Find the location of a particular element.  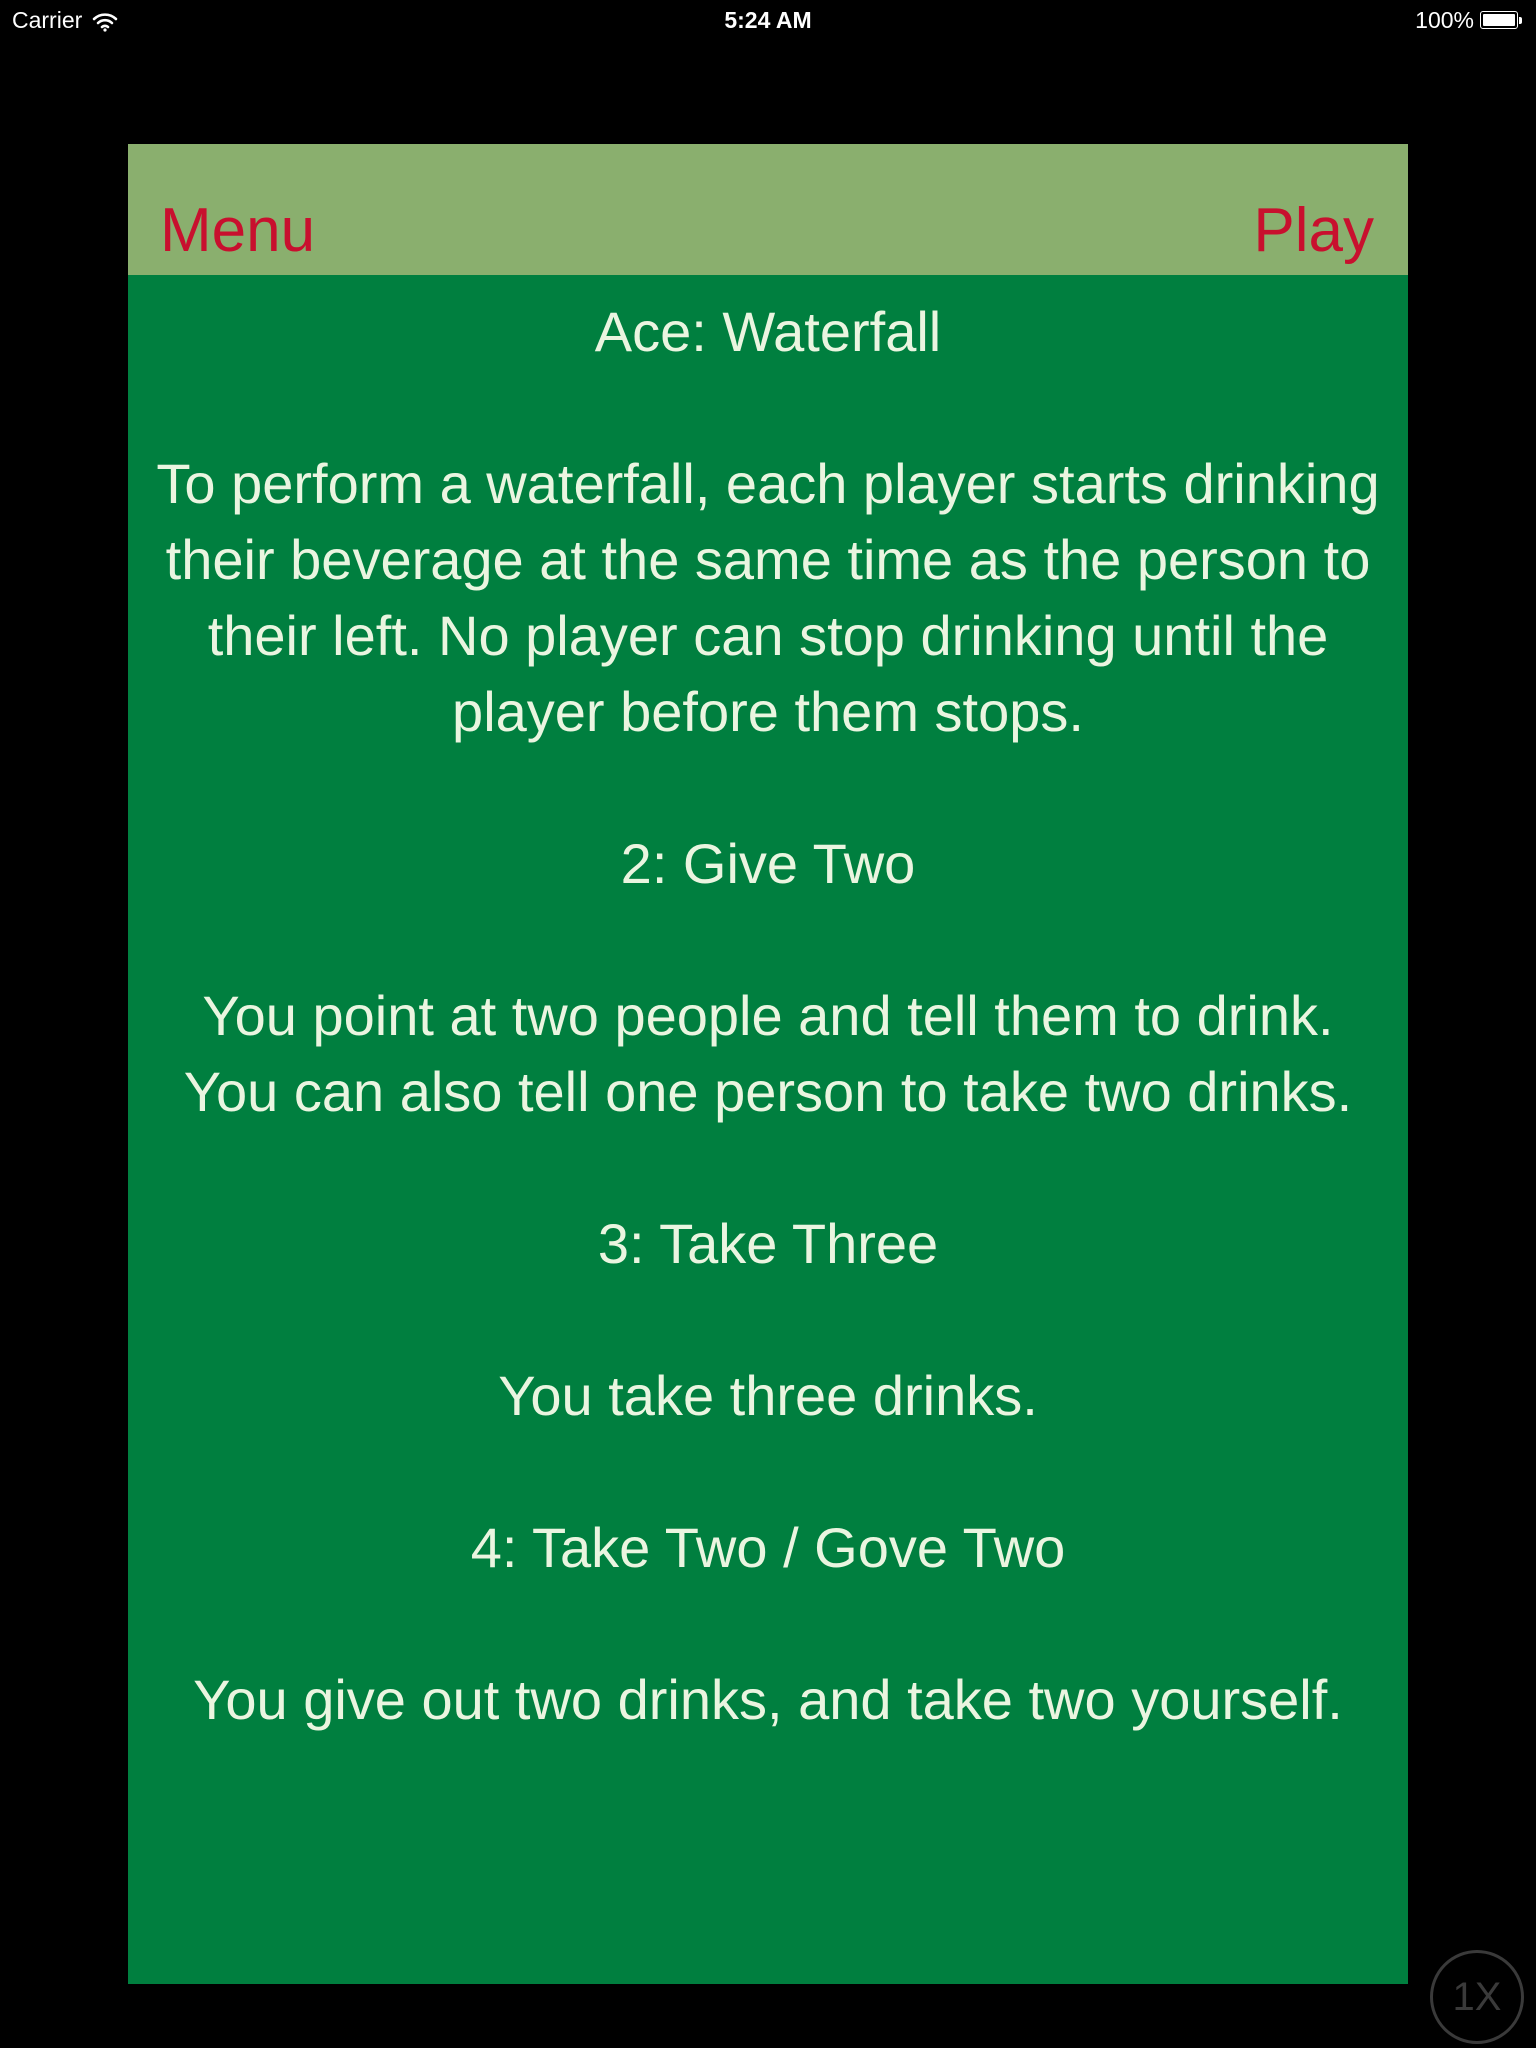

play-button: Play is located at coordinates (1313, 231).